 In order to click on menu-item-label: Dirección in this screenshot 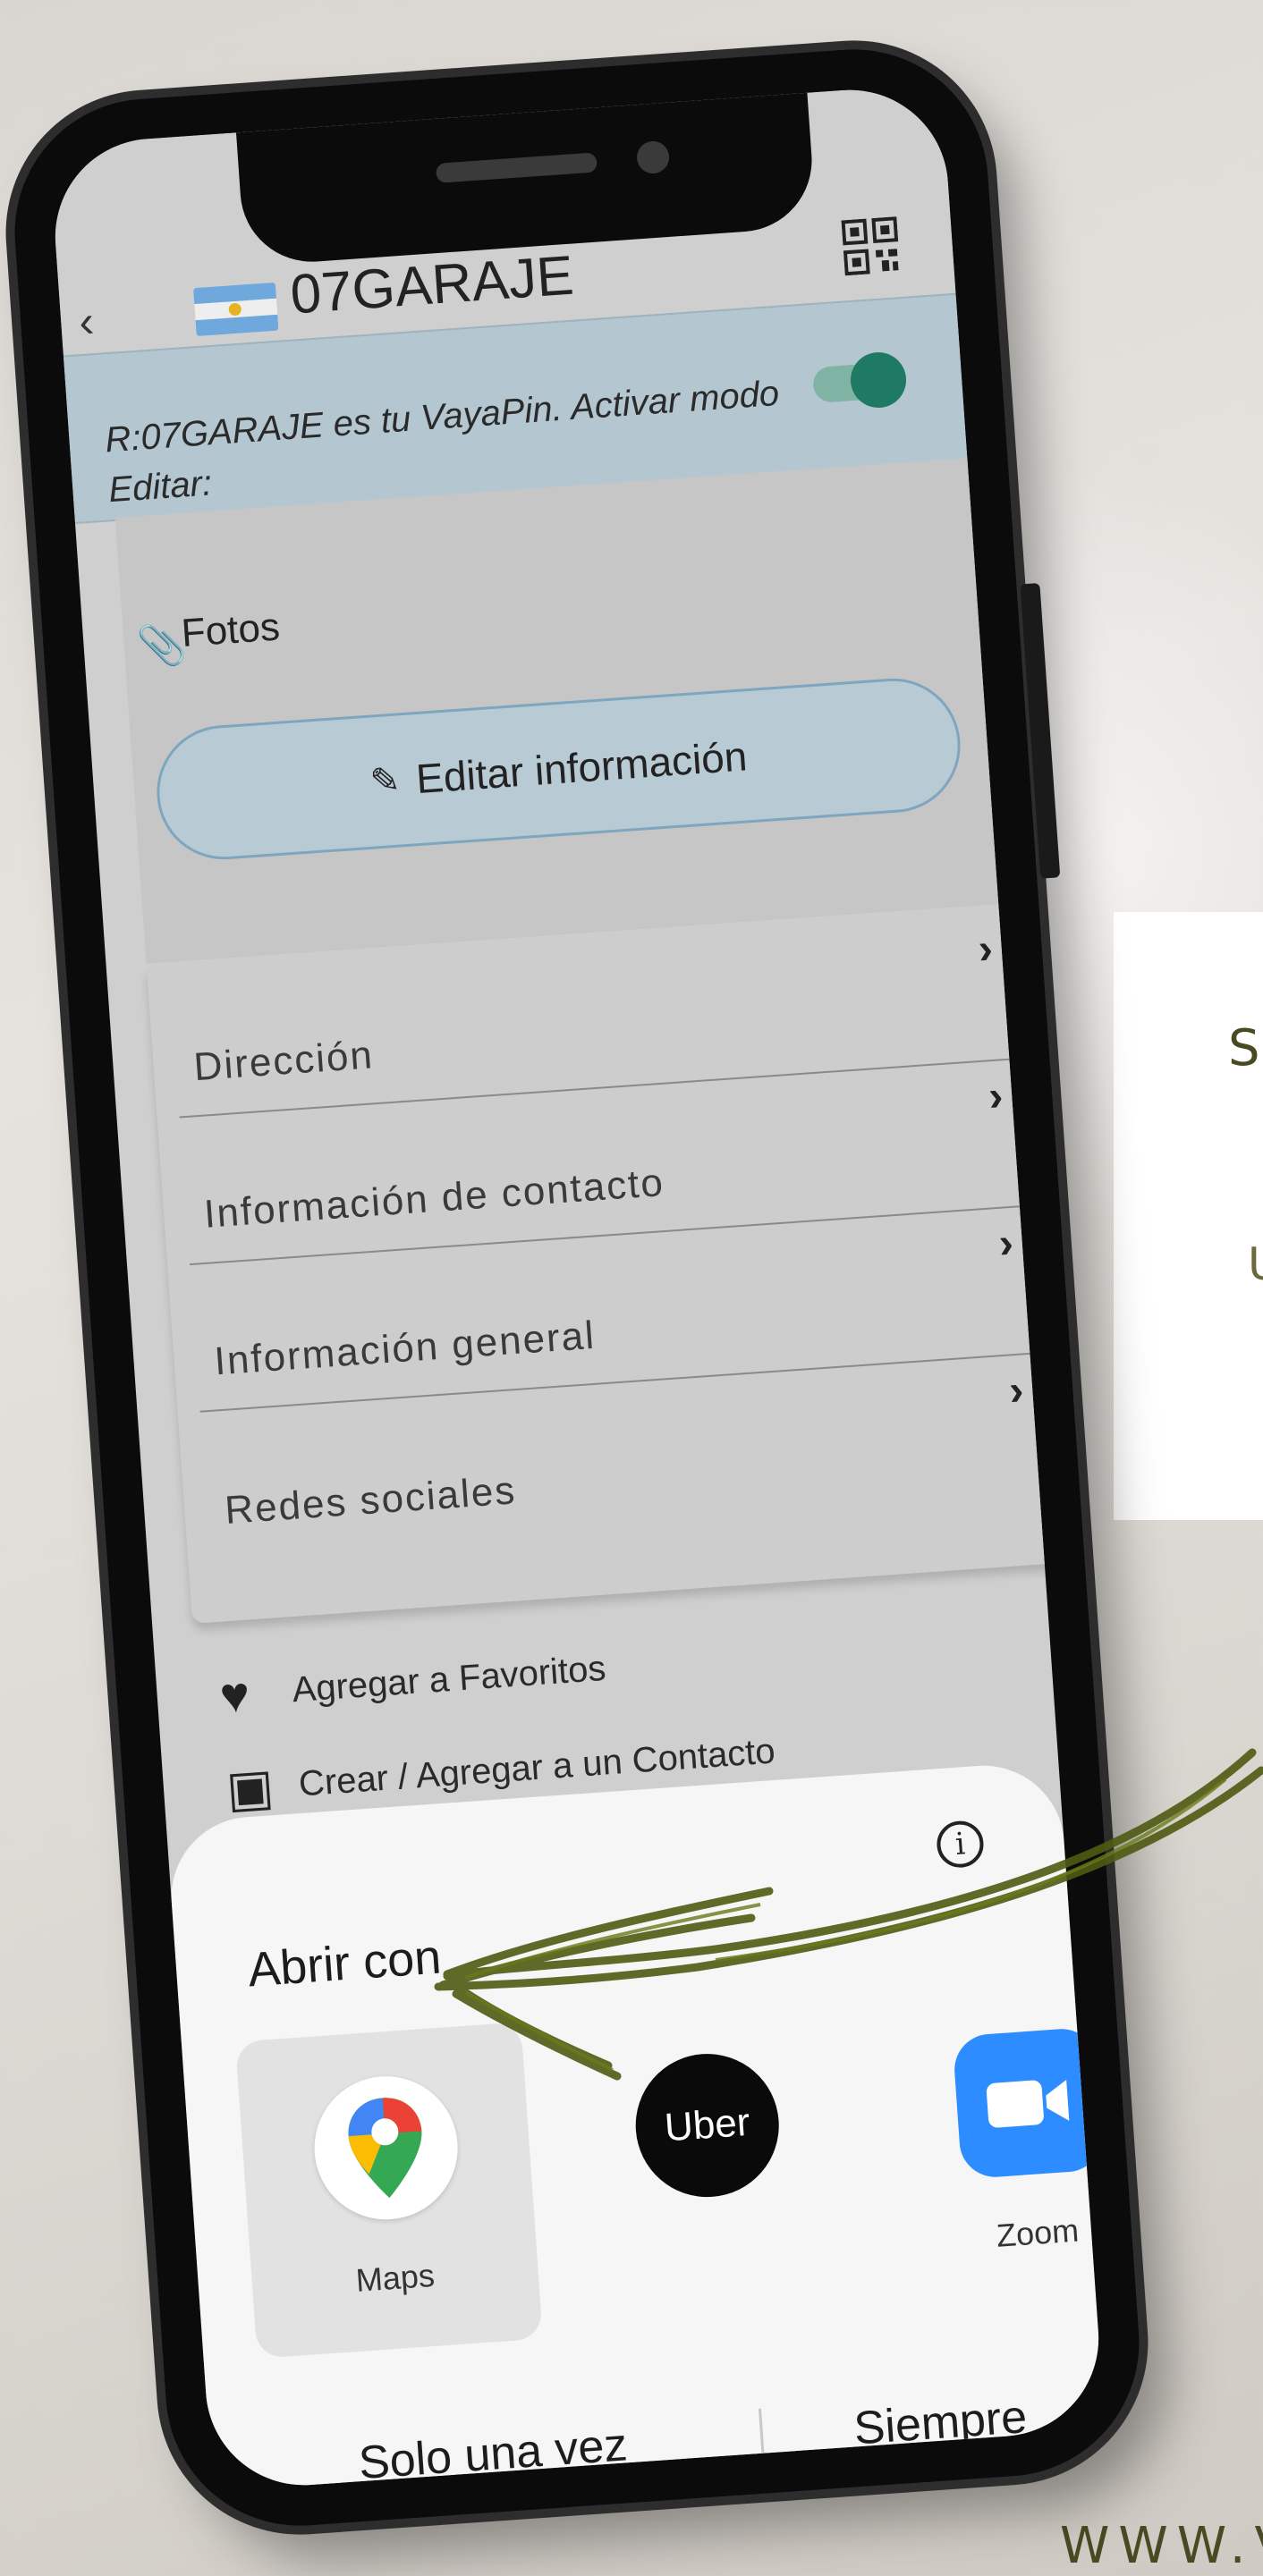, I will do `click(284, 1061)`.